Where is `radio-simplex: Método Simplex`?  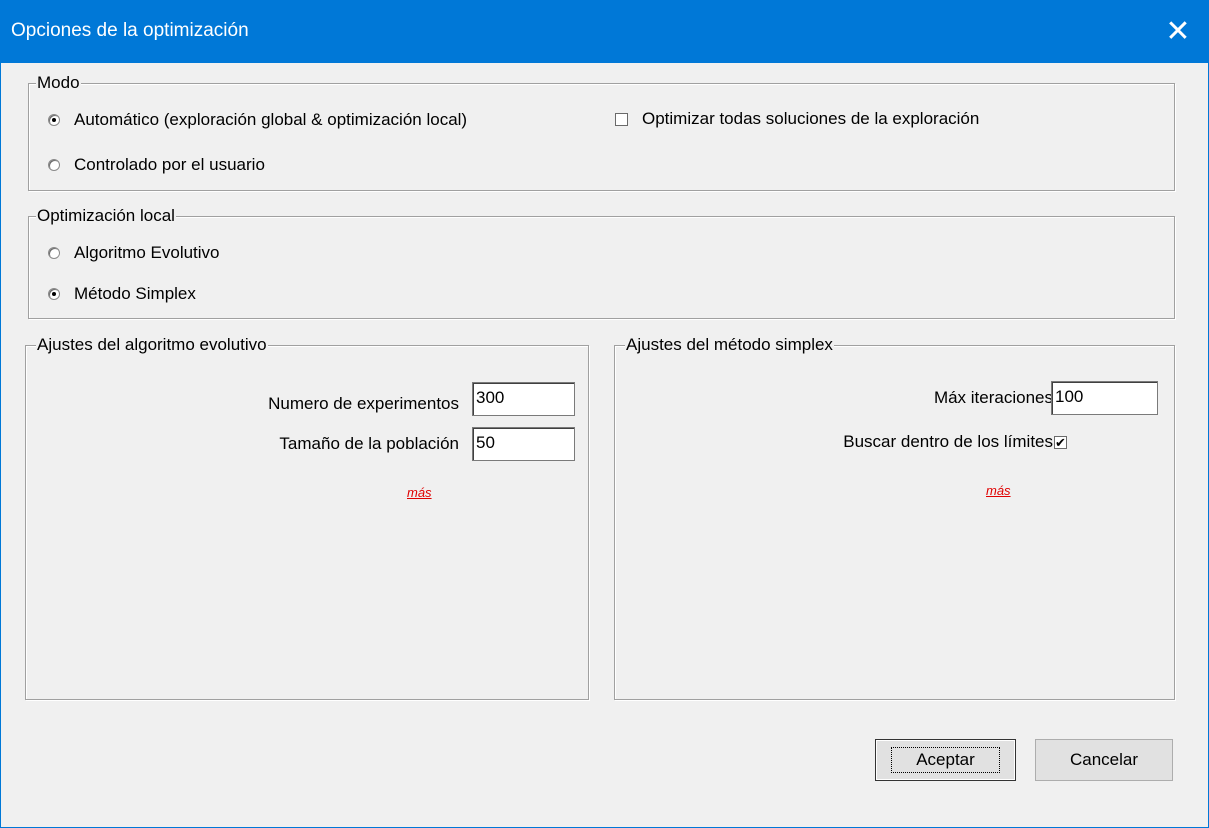 radio-simplex: Método Simplex is located at coordinates (122, 294).